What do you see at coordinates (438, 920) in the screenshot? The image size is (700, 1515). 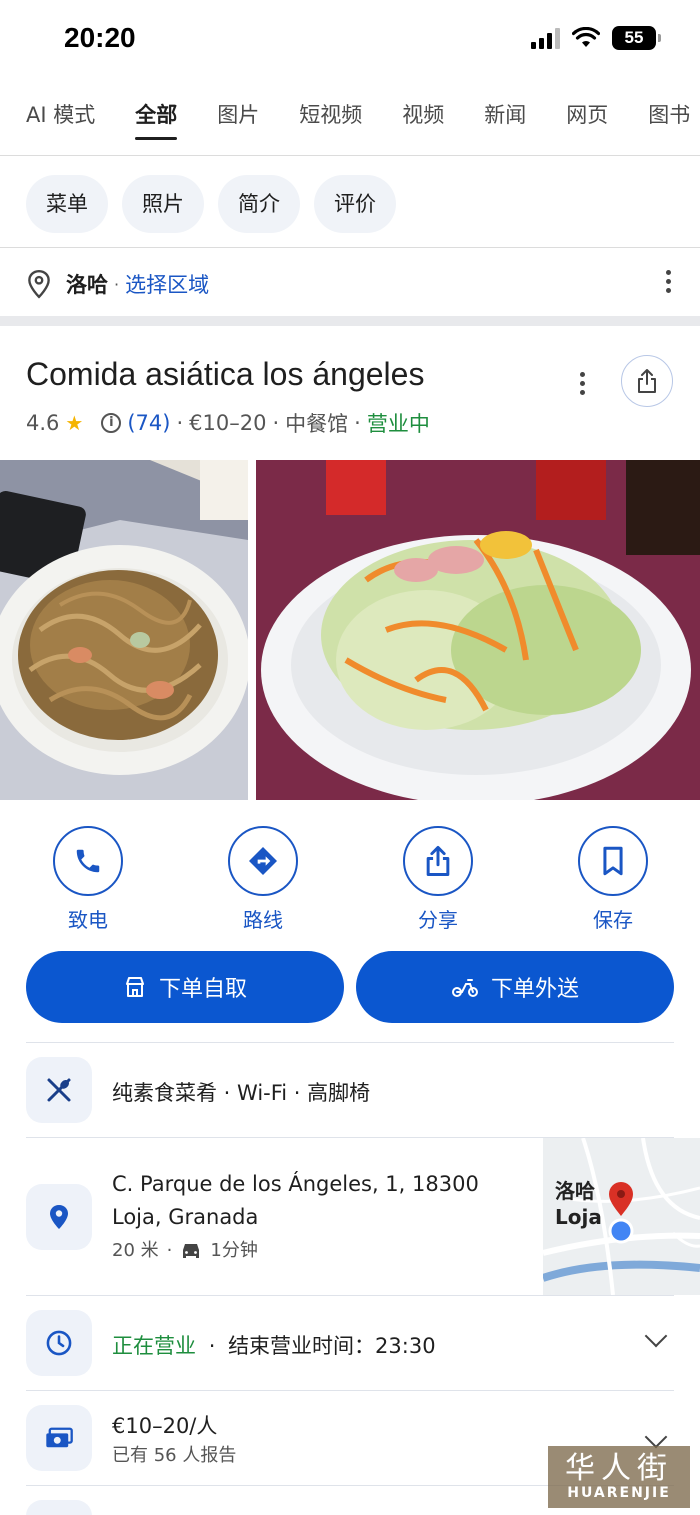 I see `share-label: 分享` at bounding box center [438, 920].